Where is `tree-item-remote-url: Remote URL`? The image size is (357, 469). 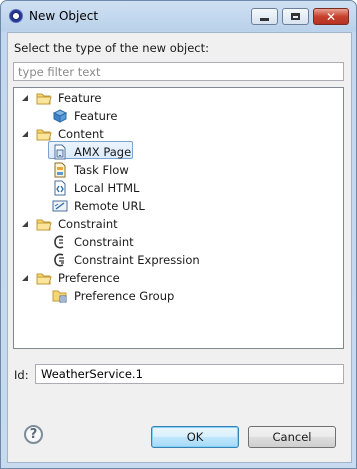 tree-item-remote-url: Remote URL is located at coordinates (100, 206).